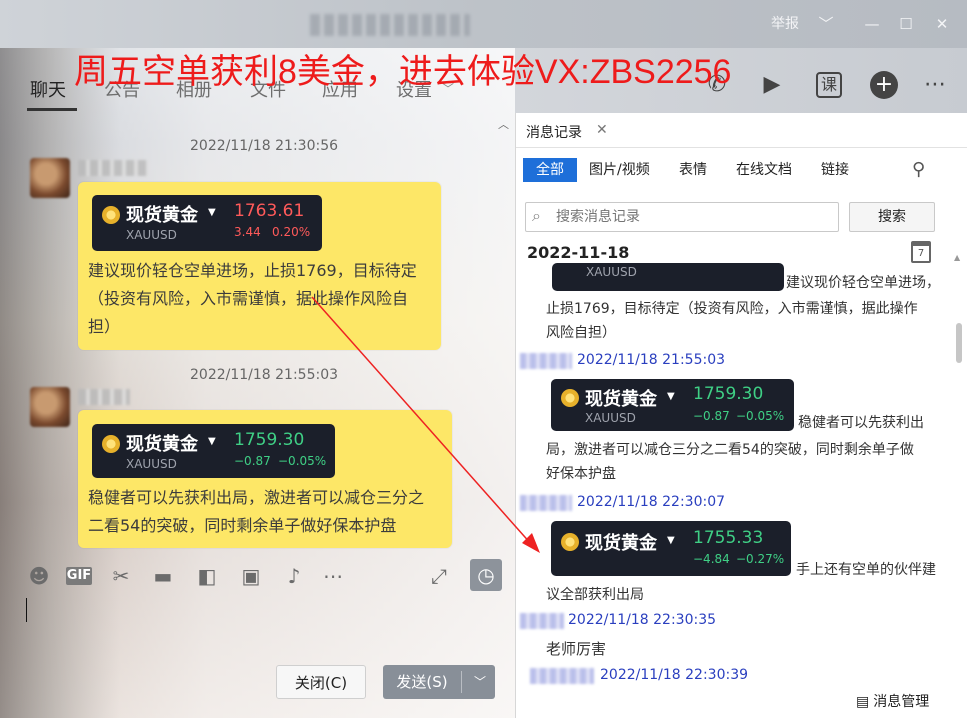  I want to click on tab-underline, so click(52, 109).